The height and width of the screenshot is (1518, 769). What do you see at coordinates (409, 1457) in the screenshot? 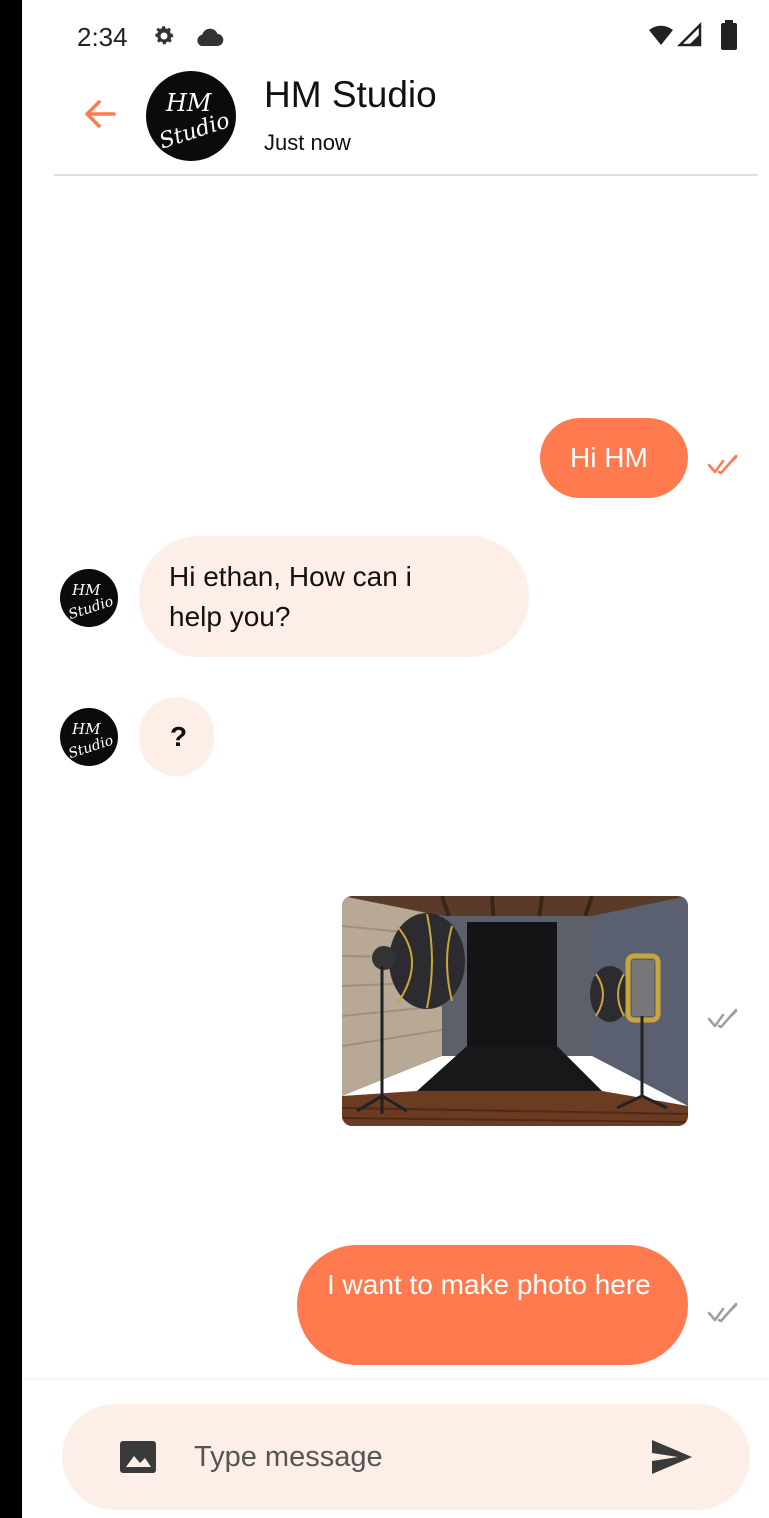
I see `message-input` at bounding box center [409, 1457].